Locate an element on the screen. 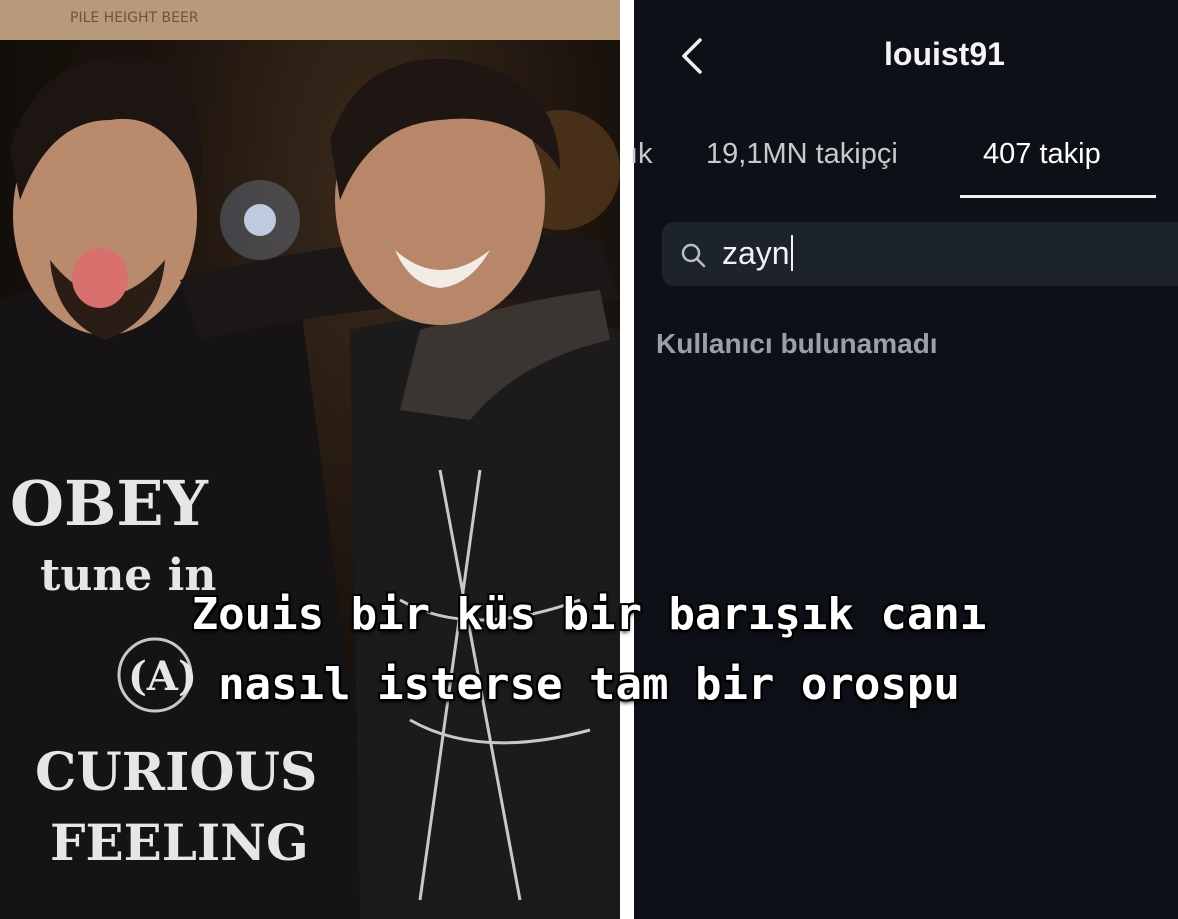 Image resolution: width=1178 pixels, height=919 pixels. tab-following: 407 takip is located at coordinates (1042, 154).